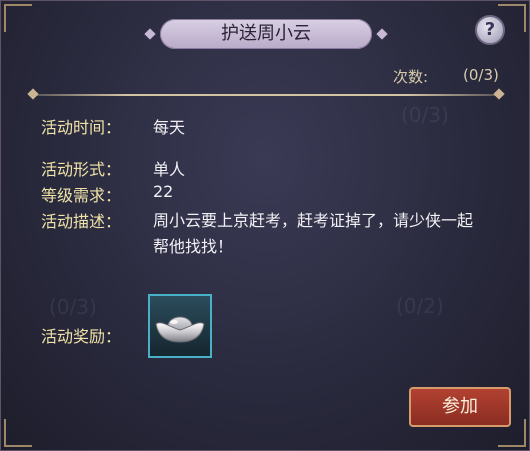  I want to click on title-banner: 护送周小云, so click(266, 34).